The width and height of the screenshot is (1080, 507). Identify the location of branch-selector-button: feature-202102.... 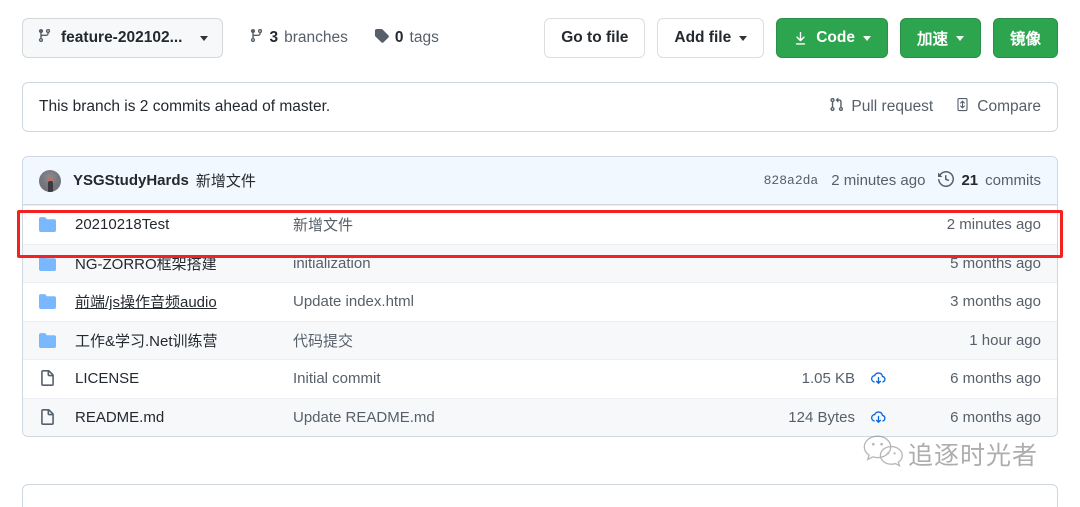
(122, 38).